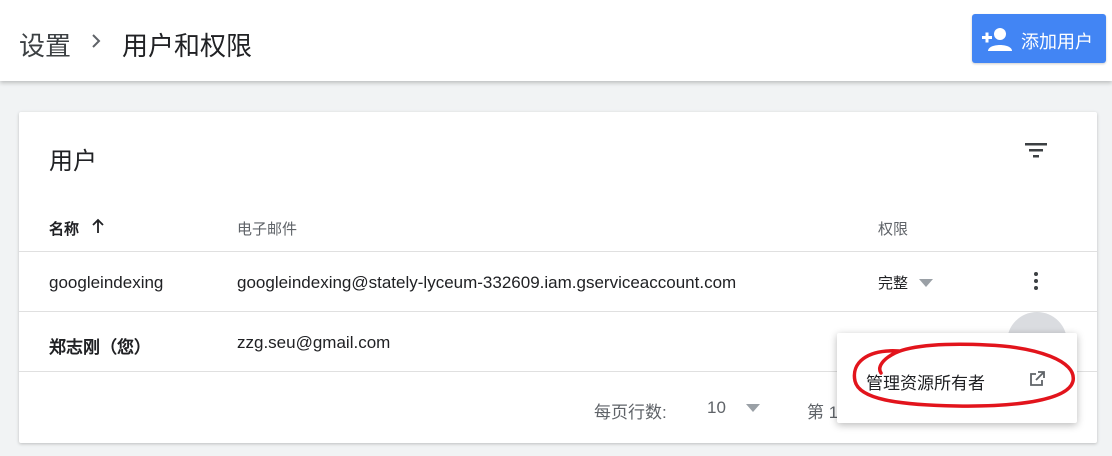  Describe the element at coordinates (100, 347) in the screenshot. I see `row-2-name: 郑志刚（您）` at that location.